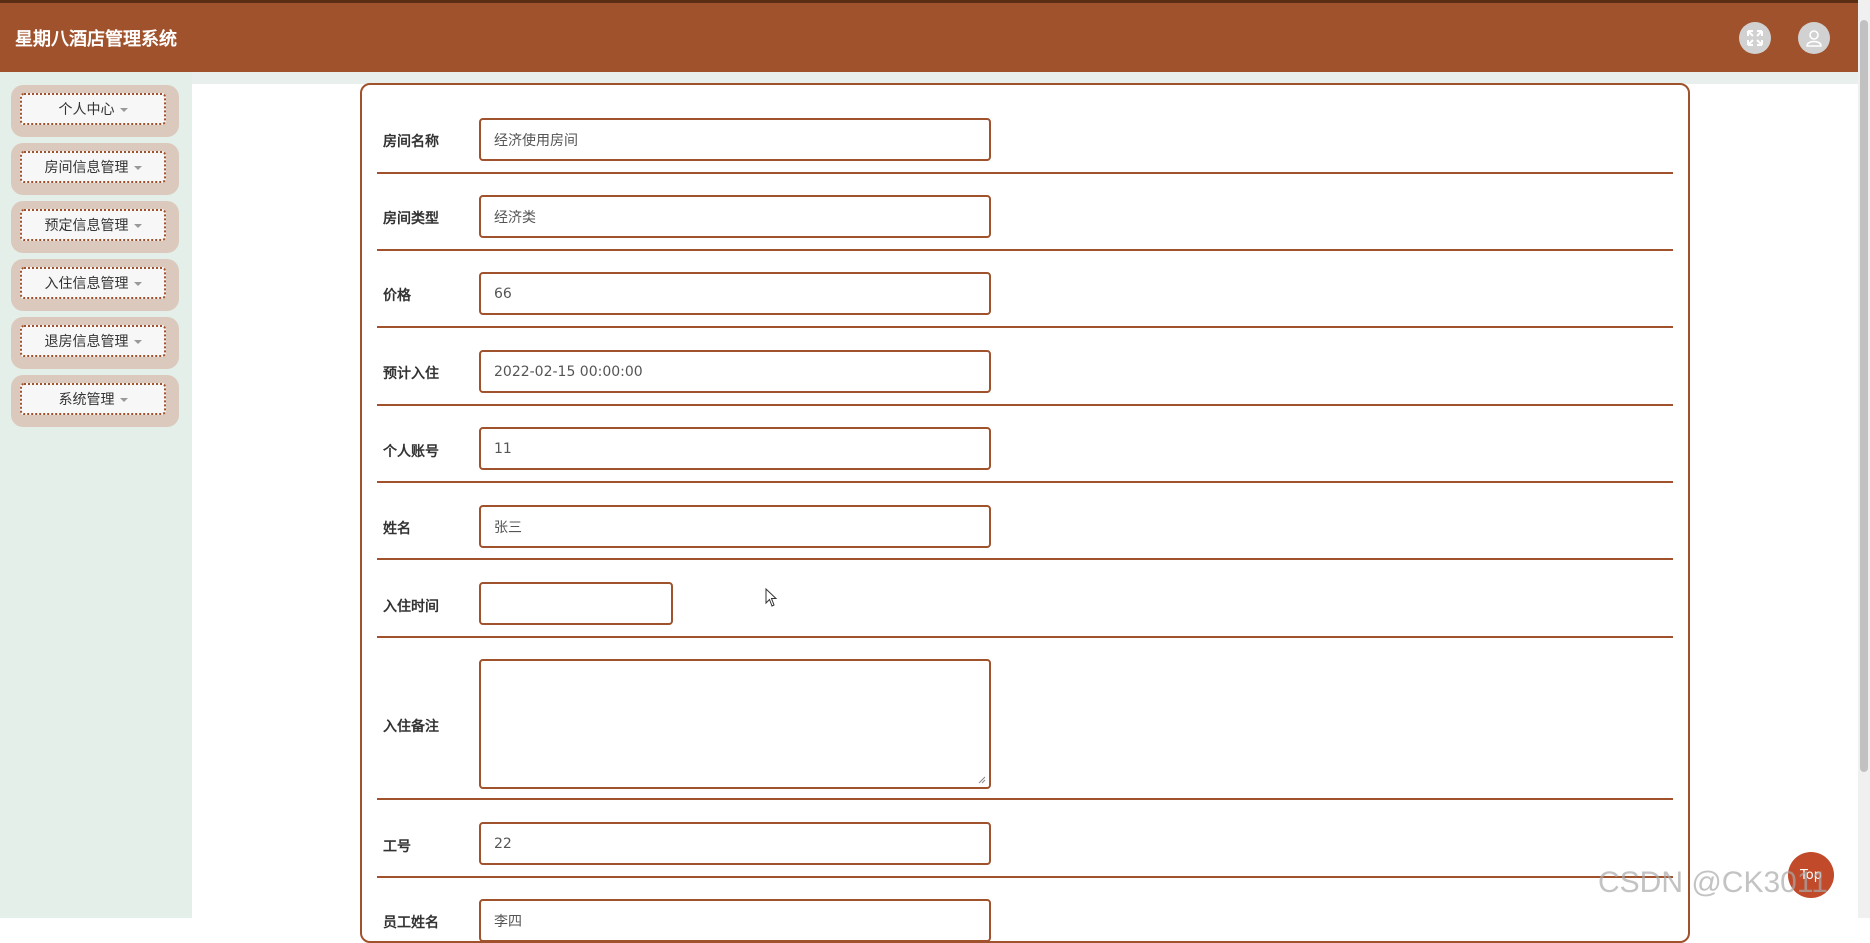  I want to click on employee-id-label: 工号, so click(397, 847).